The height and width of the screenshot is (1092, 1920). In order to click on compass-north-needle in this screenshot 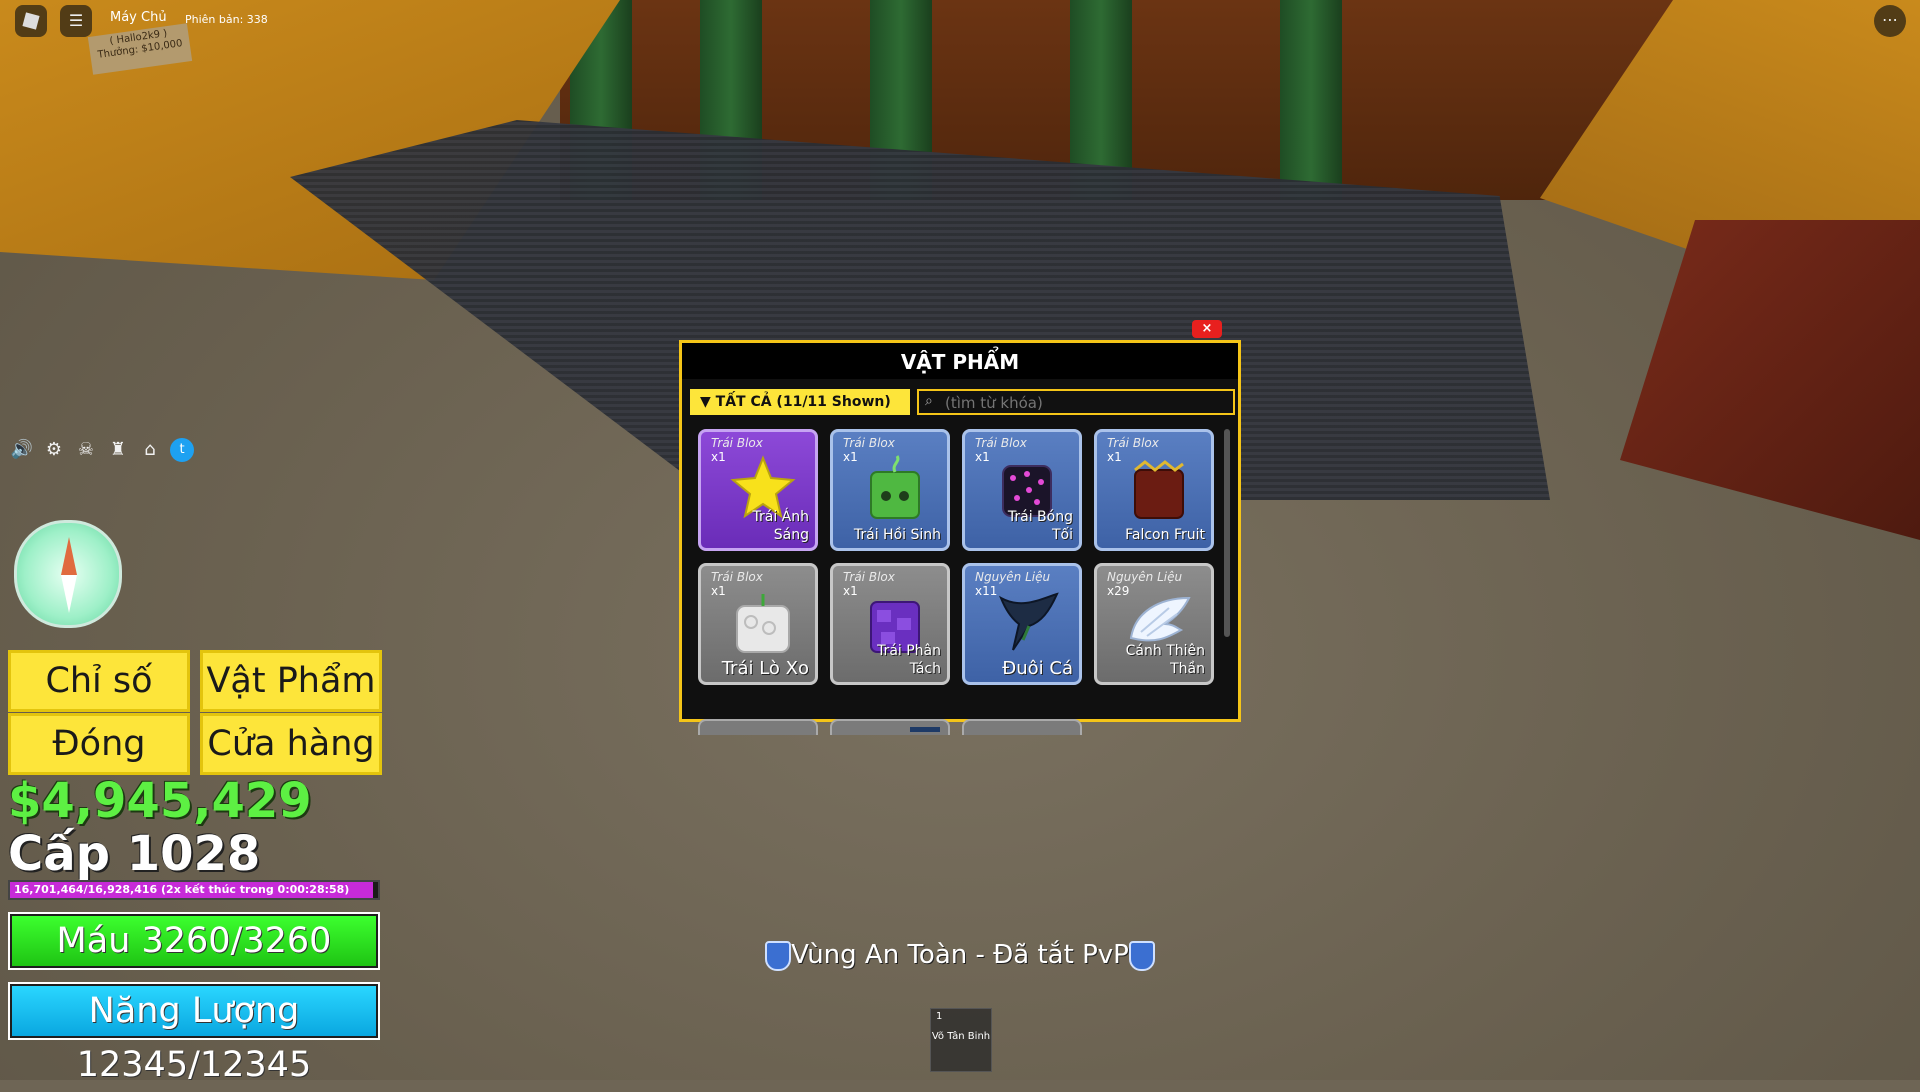, I will do `click(69, 556)`.